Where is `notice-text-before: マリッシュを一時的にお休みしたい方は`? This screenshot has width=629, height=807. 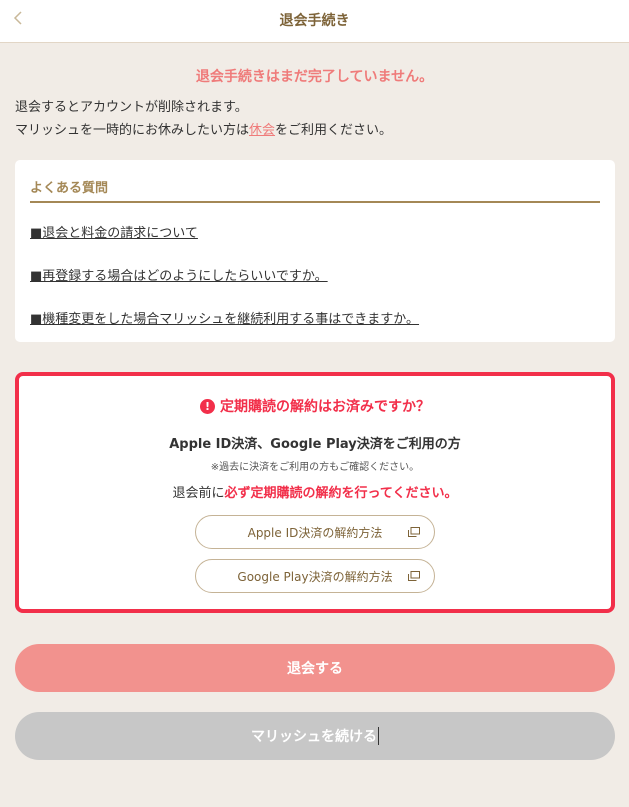 notice-text-before: マリッシュを一時的にお休みしたい方は is located at coordinates (132, 130).